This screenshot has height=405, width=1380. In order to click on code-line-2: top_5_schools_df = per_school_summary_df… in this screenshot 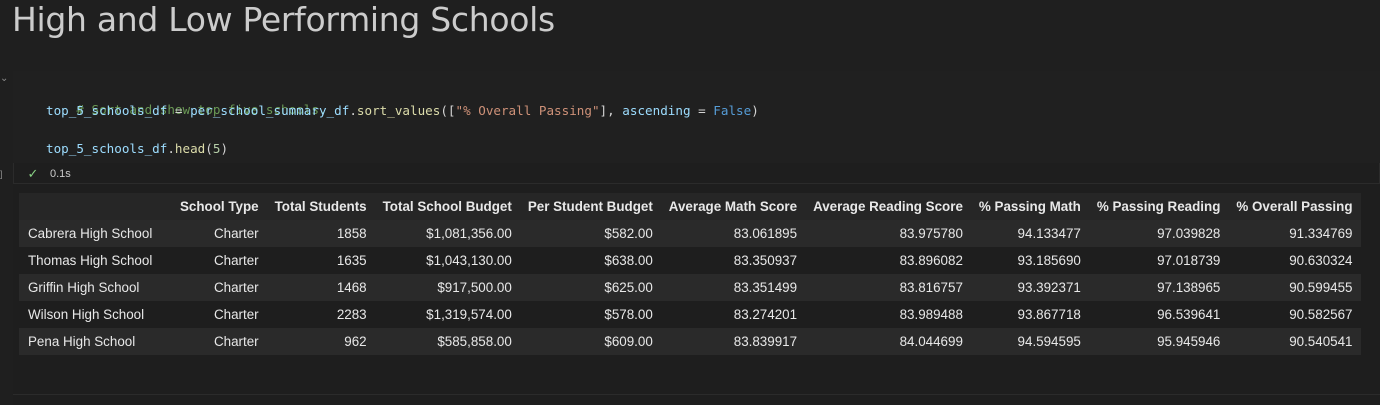, I will do `click(402, 111)`.